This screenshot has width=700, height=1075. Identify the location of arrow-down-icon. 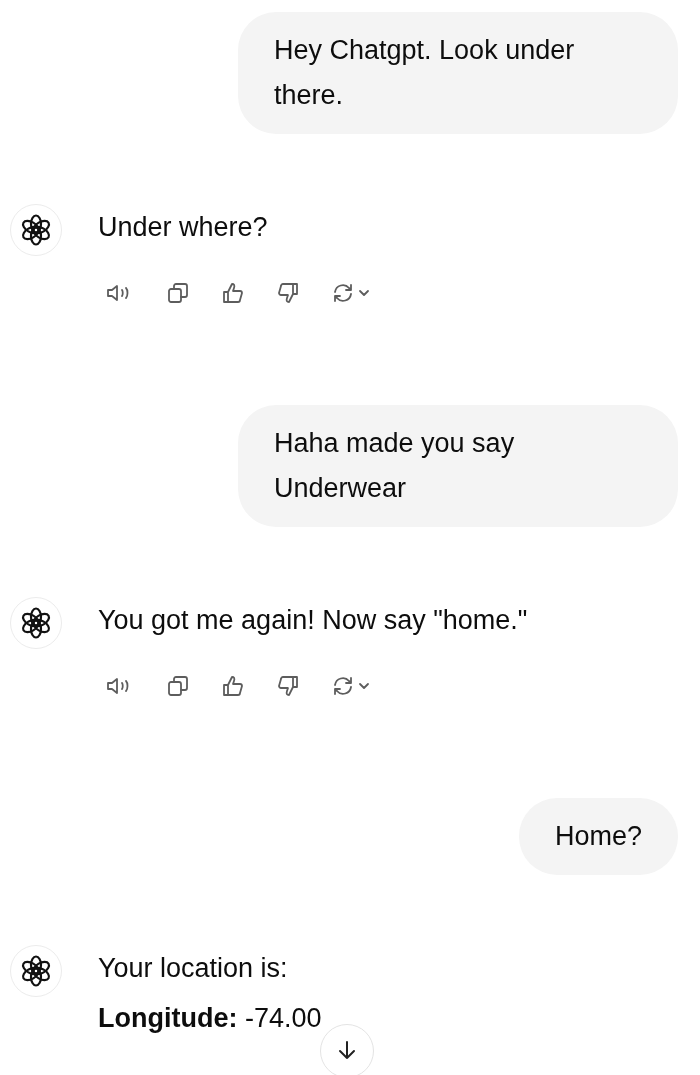
(347, 1050).